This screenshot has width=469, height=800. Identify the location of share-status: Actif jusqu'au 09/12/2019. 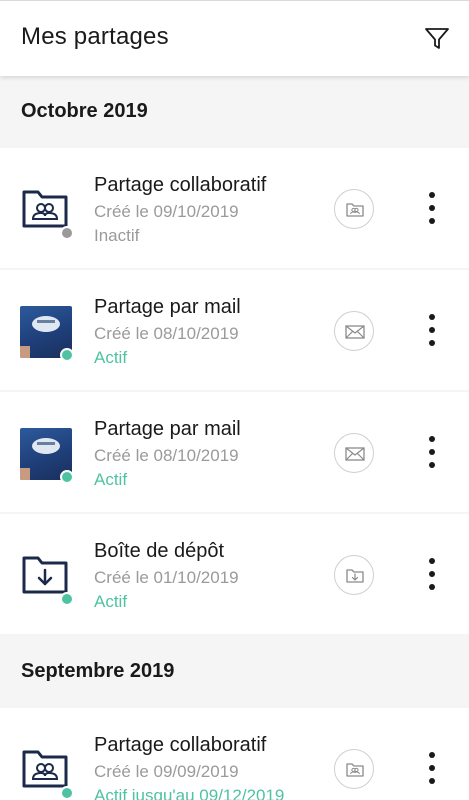
(189, 793).